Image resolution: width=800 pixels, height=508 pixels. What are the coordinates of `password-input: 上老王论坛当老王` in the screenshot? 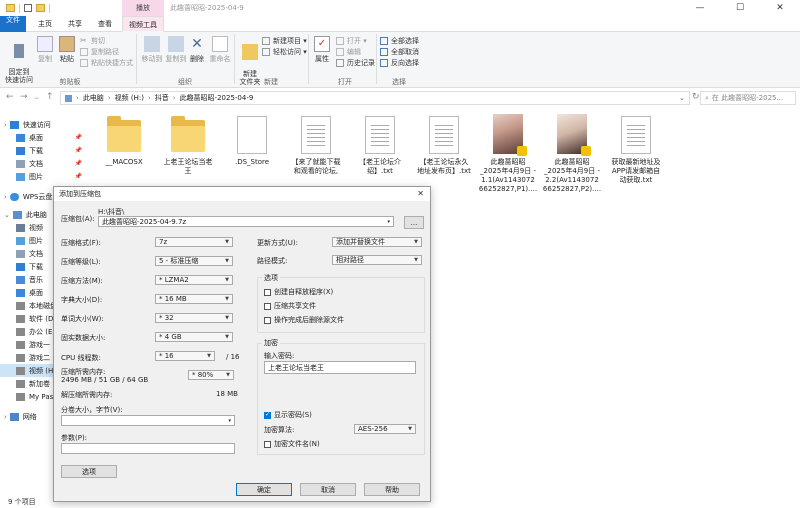 It's located at (340, 367).